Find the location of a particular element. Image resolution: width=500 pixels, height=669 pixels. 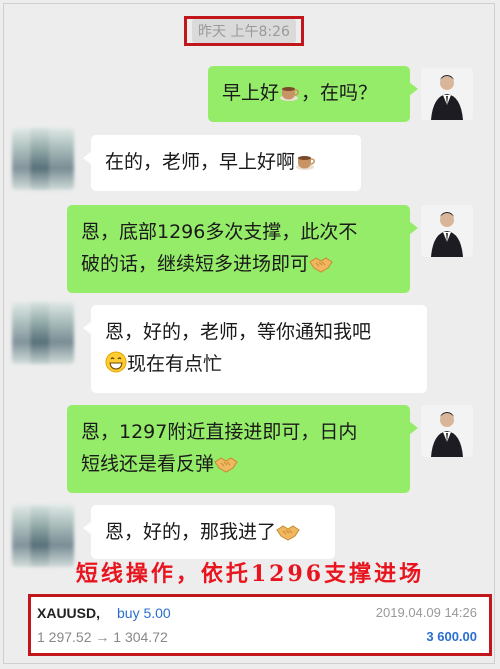

message-bubble-sent: 恩，1297附近直接进即可，日内 短线还是看反弹 is located at coordinates (242, 449).